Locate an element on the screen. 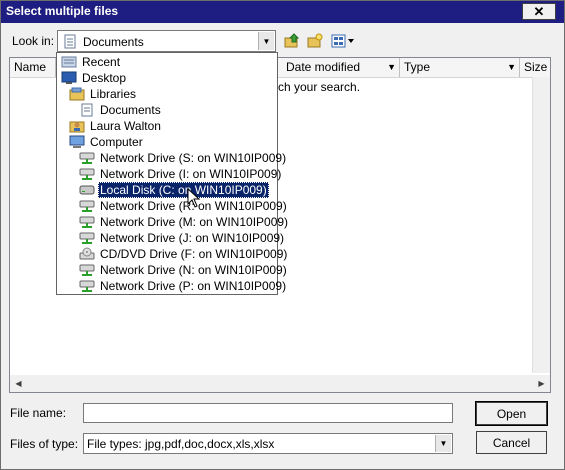 This screenshot has height=470, width=565. up-folder-icon is located at coordinates (292, 41).